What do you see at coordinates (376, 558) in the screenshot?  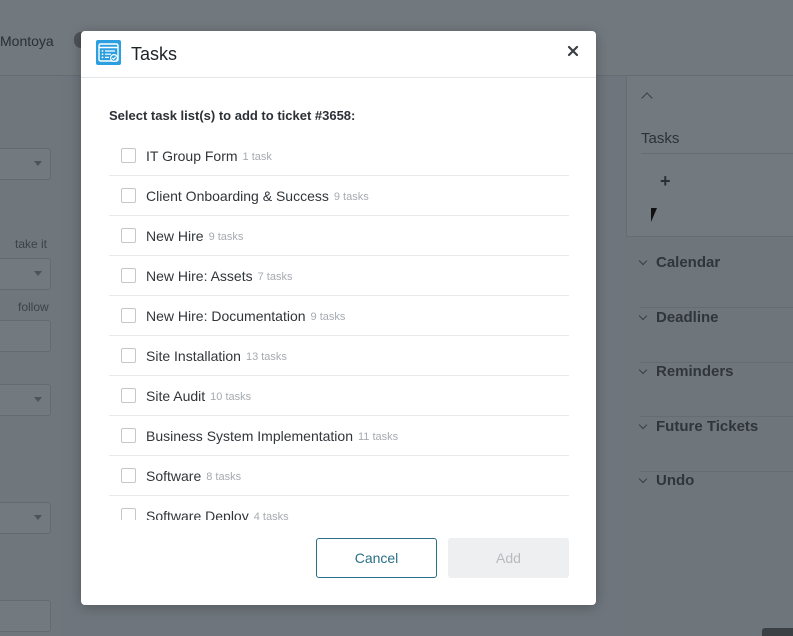 I see `cancel-button: Cancel` at bounding box center [376, 558].